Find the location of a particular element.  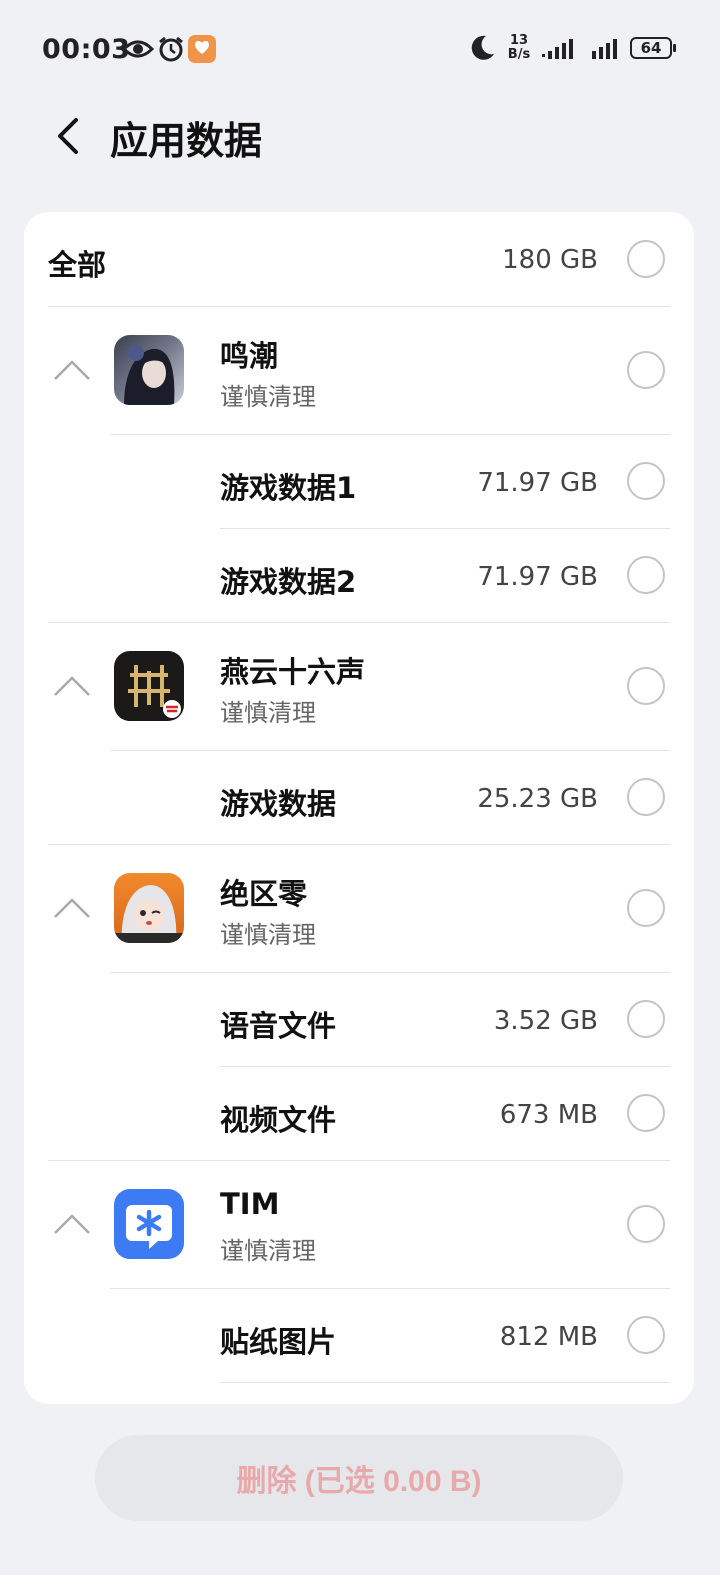

data-item-size: 25.23 GB is located at coordinates (537, 799).